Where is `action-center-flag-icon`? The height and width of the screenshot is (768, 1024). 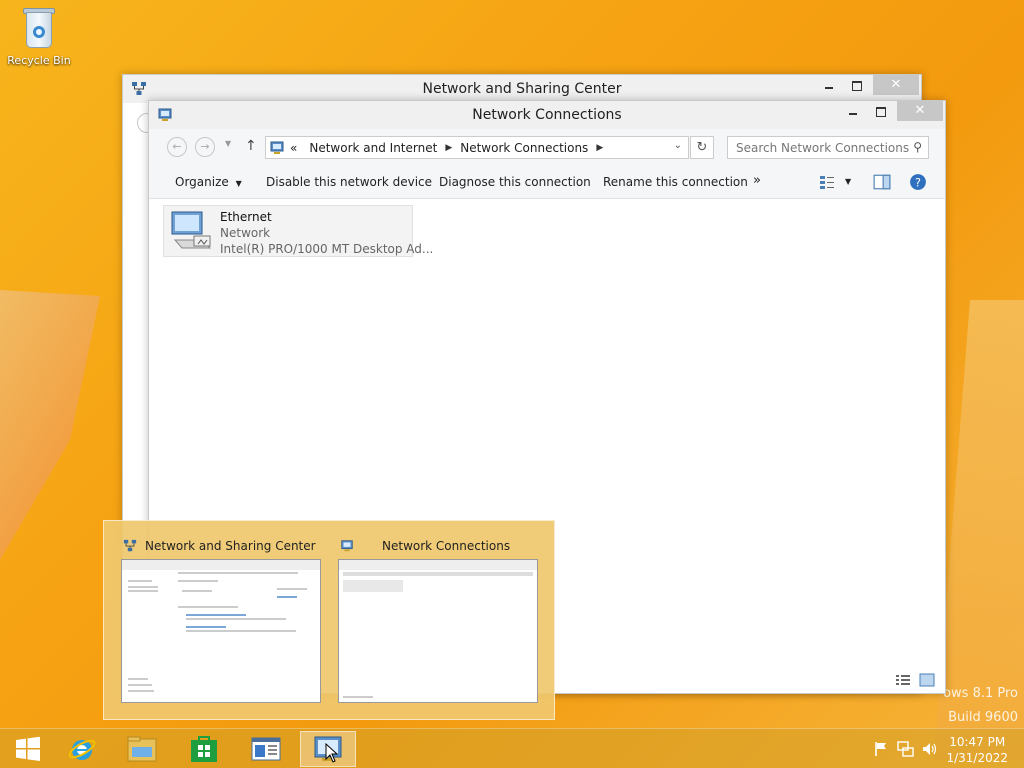
action-center-flag-icon is located at coordinates (881, 749).